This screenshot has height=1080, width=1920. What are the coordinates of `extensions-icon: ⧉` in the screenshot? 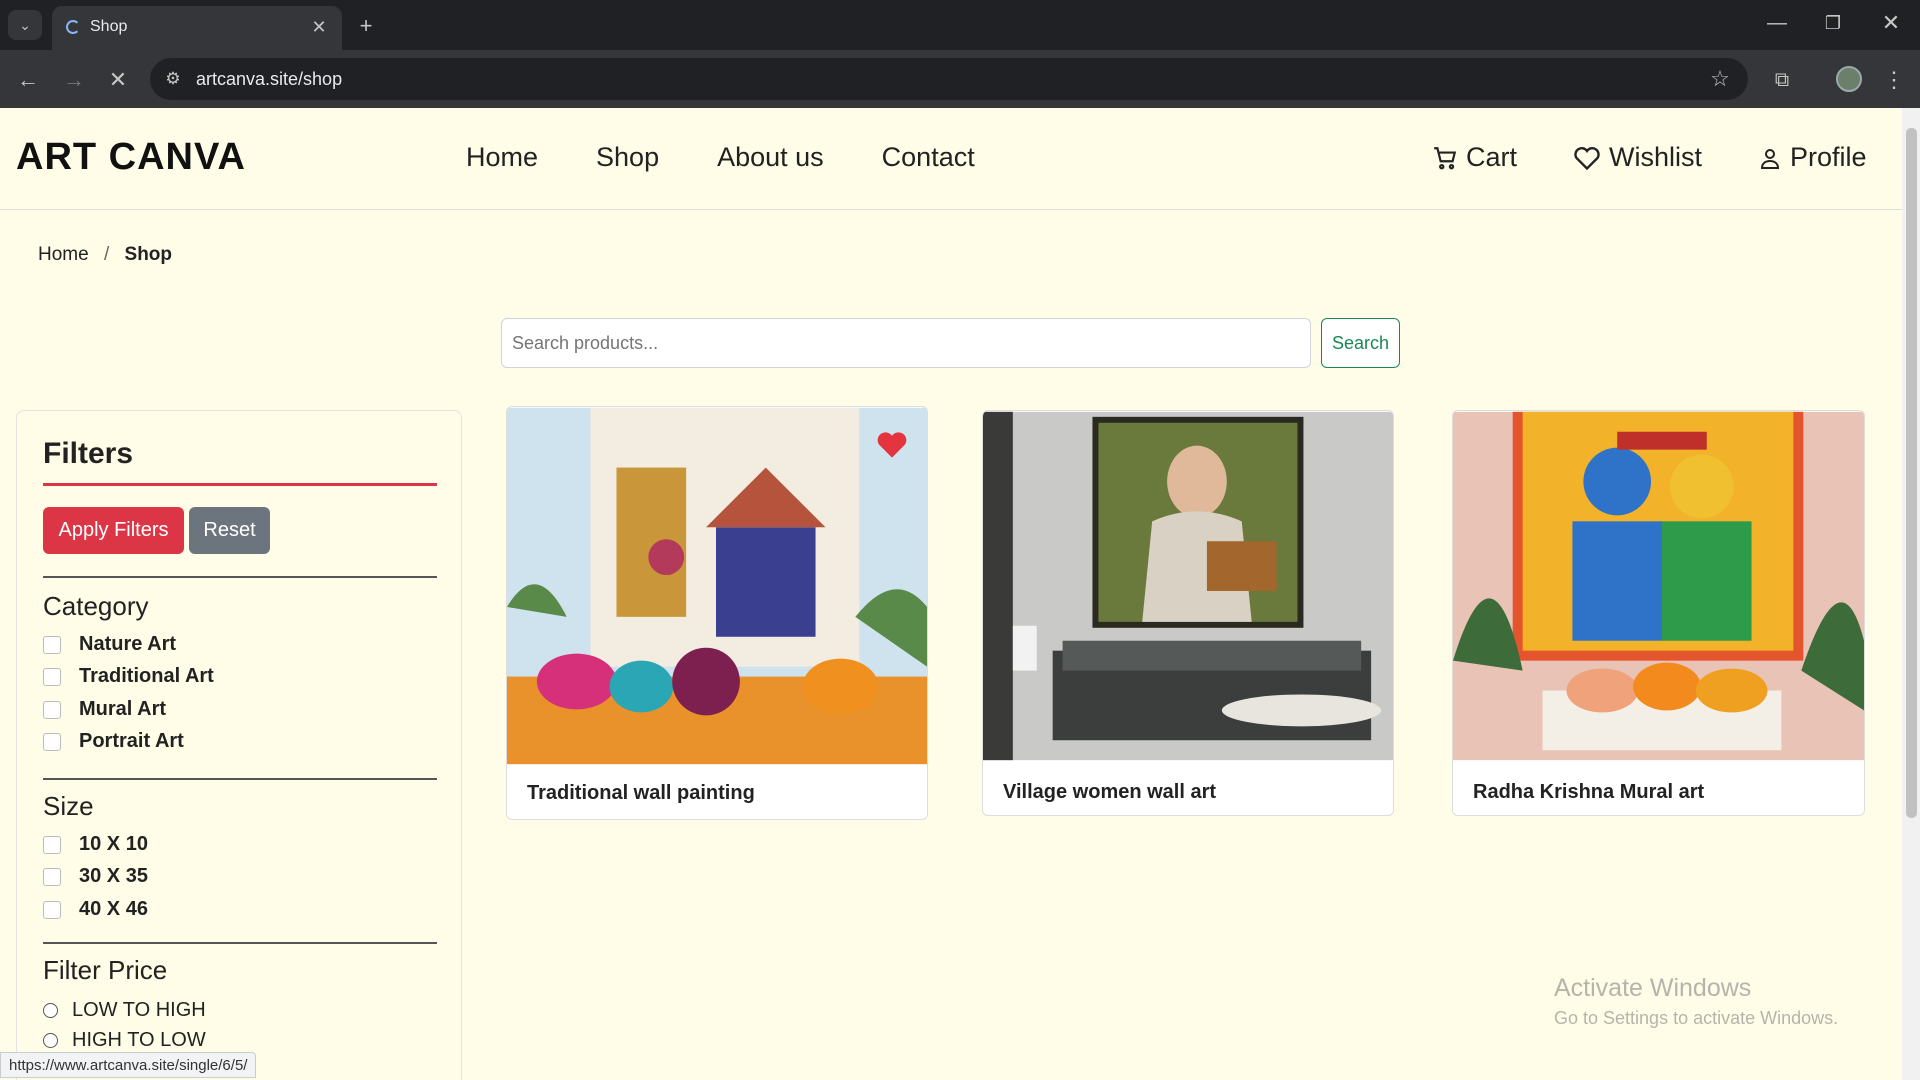 It's located at (1782, 80).